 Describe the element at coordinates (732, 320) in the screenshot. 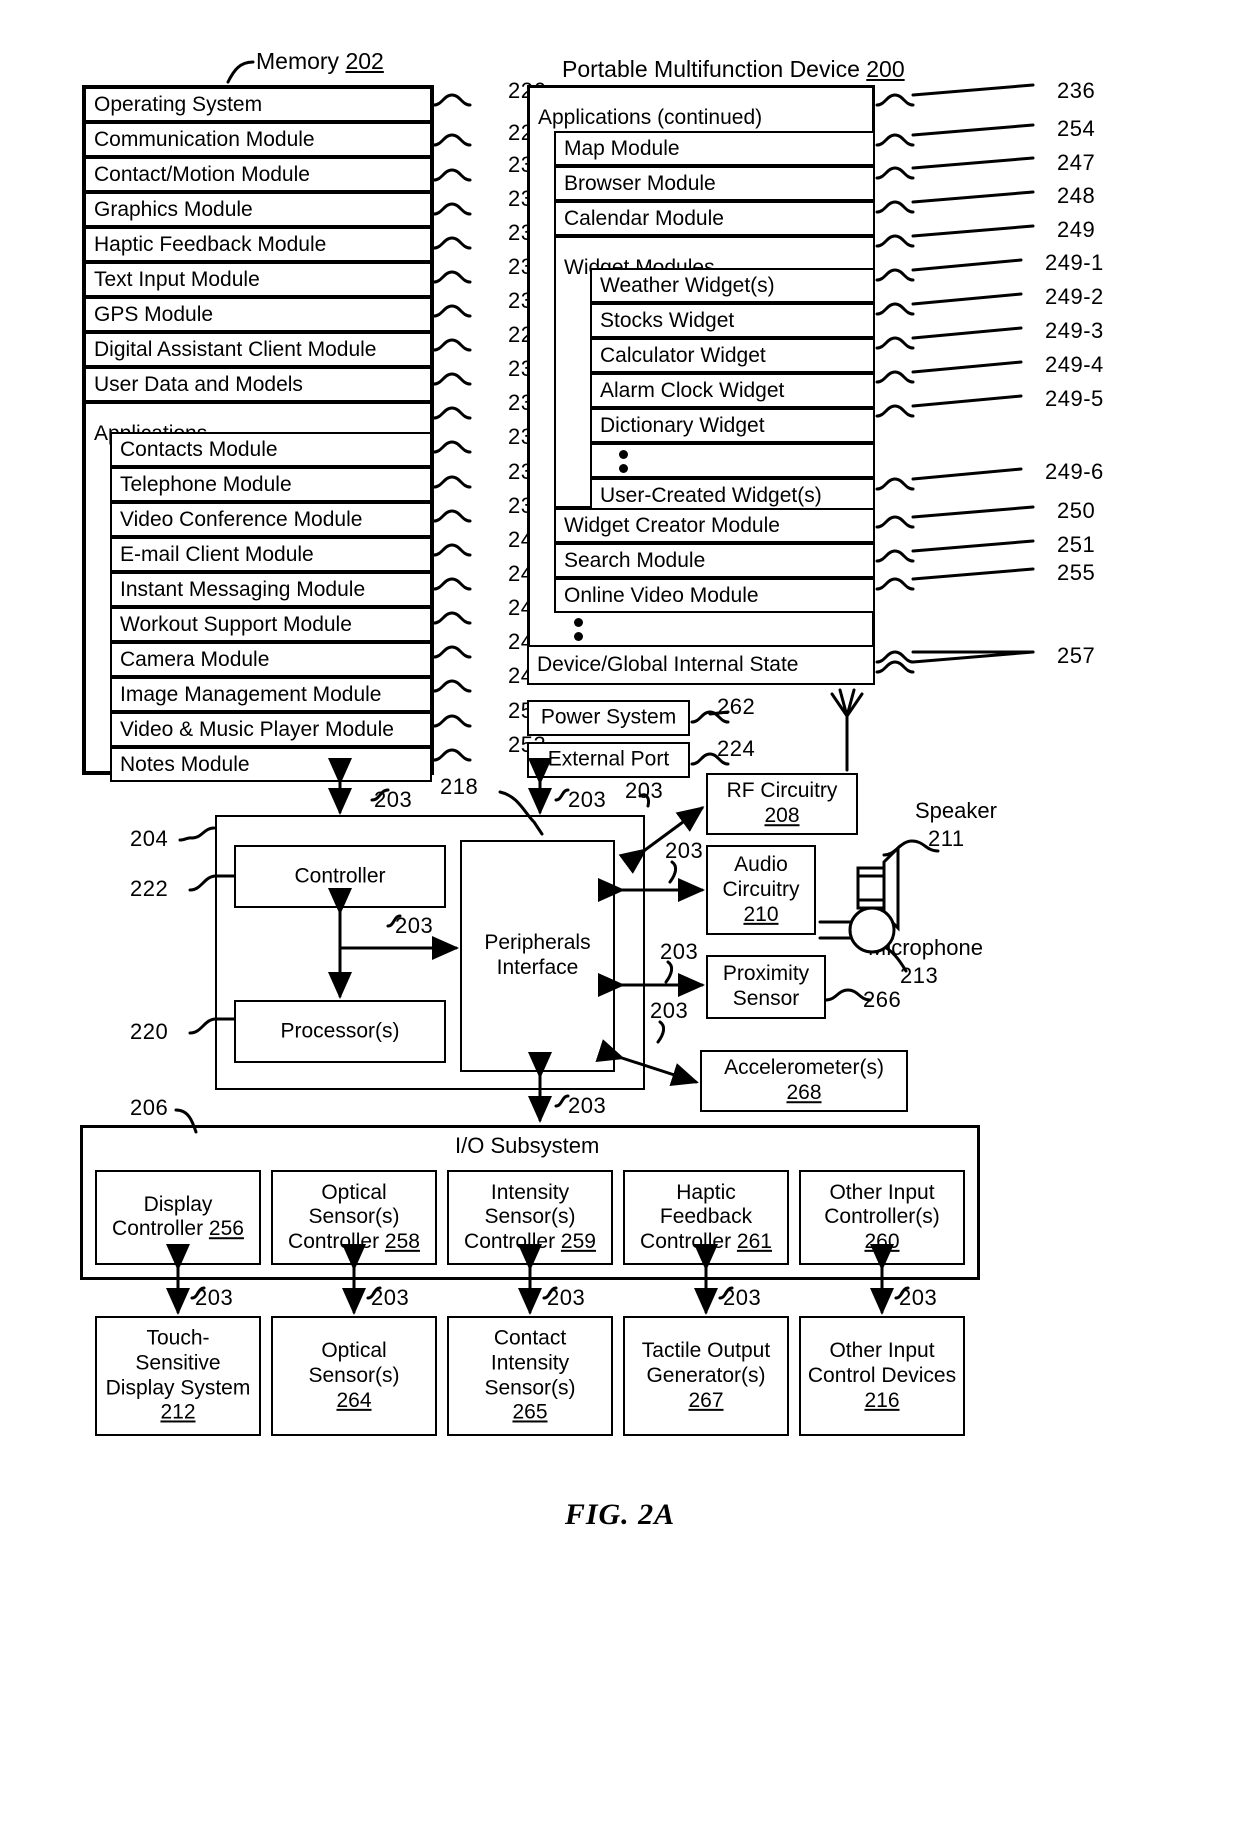

I see `widget-stocks: Stocks Widget` at that location.